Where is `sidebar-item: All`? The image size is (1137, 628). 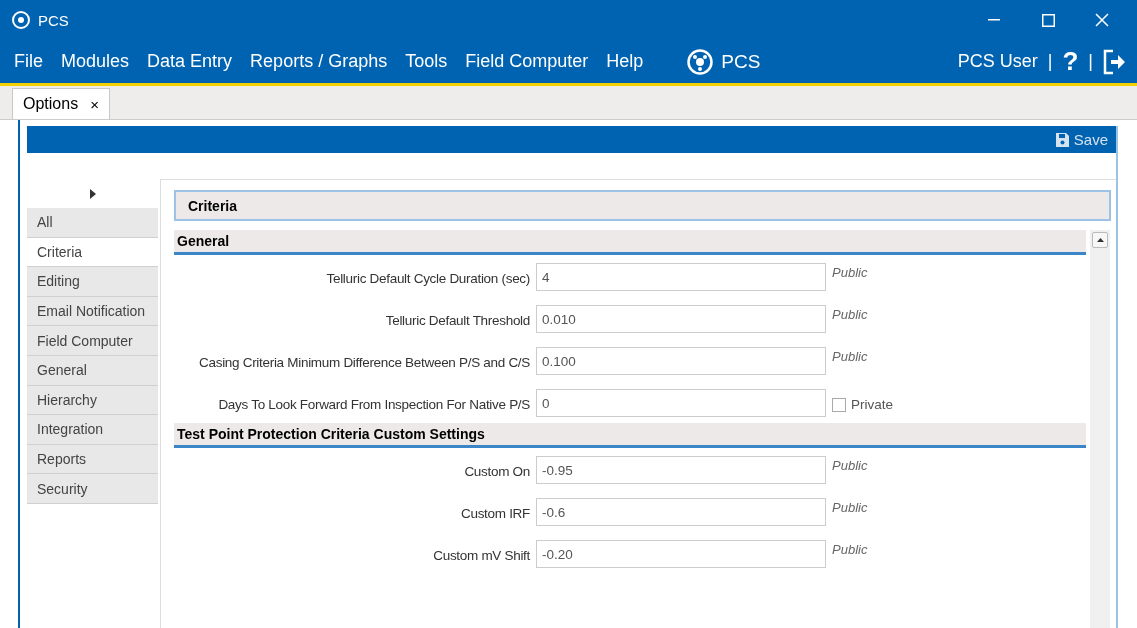
sidebar-item: All is located at coordinates (92, 223).